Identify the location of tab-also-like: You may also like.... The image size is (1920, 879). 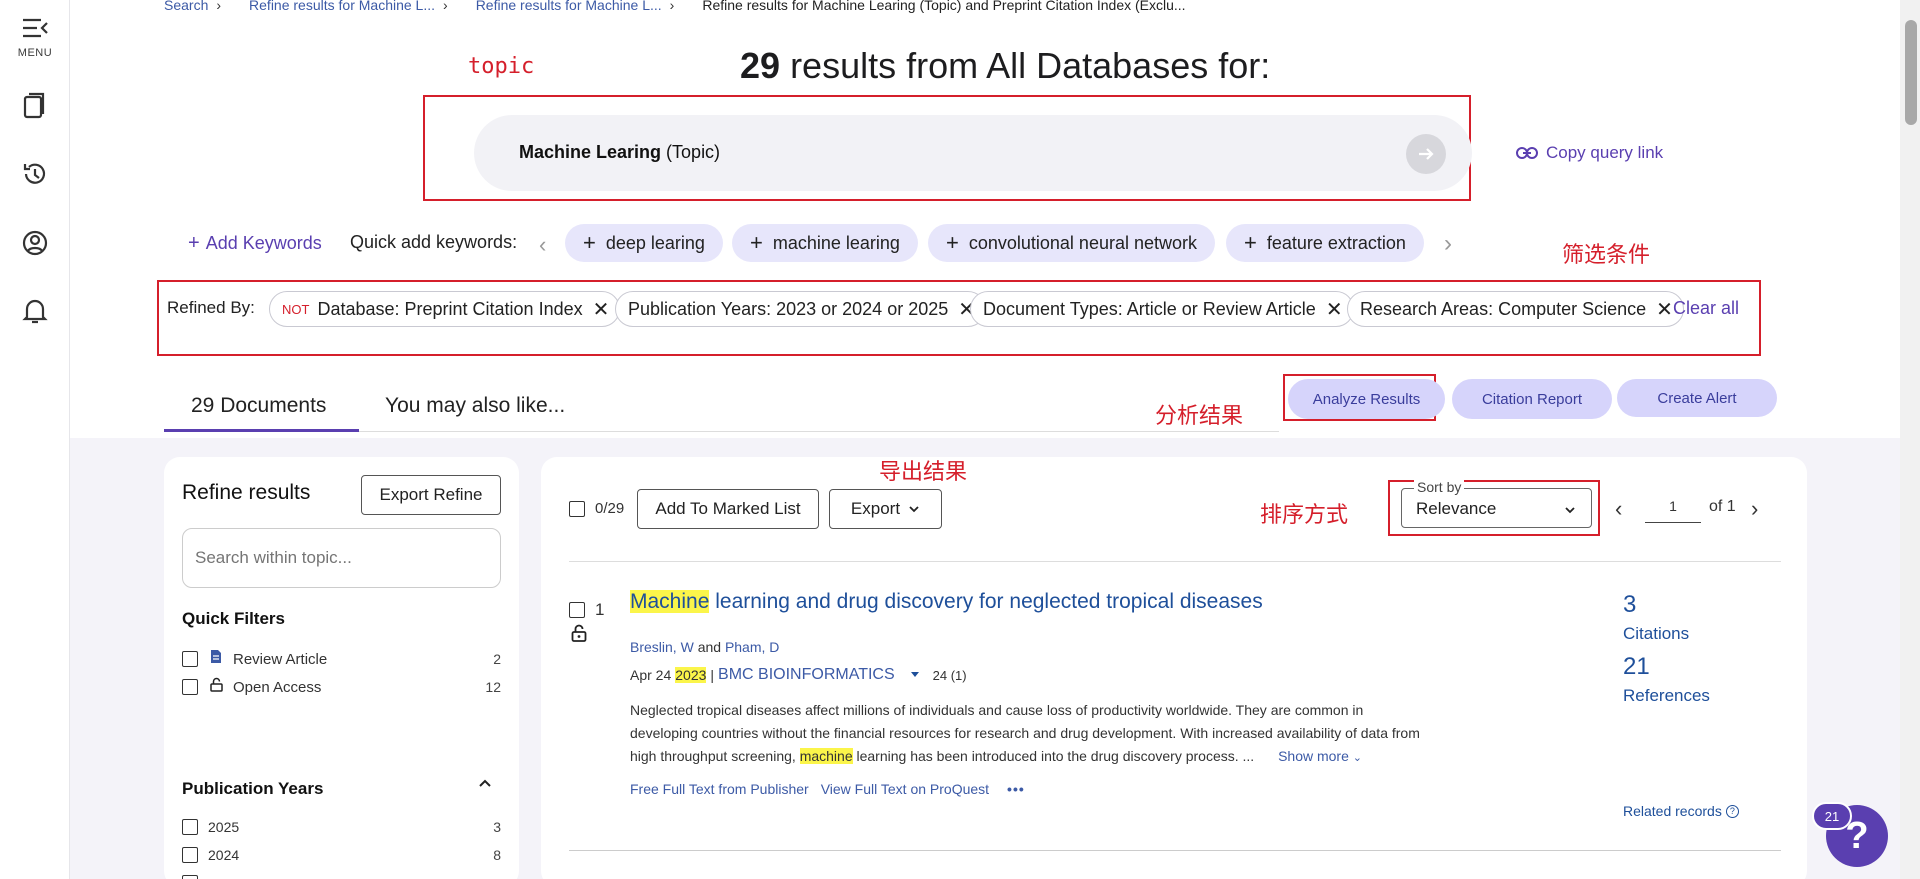
(475, 406).